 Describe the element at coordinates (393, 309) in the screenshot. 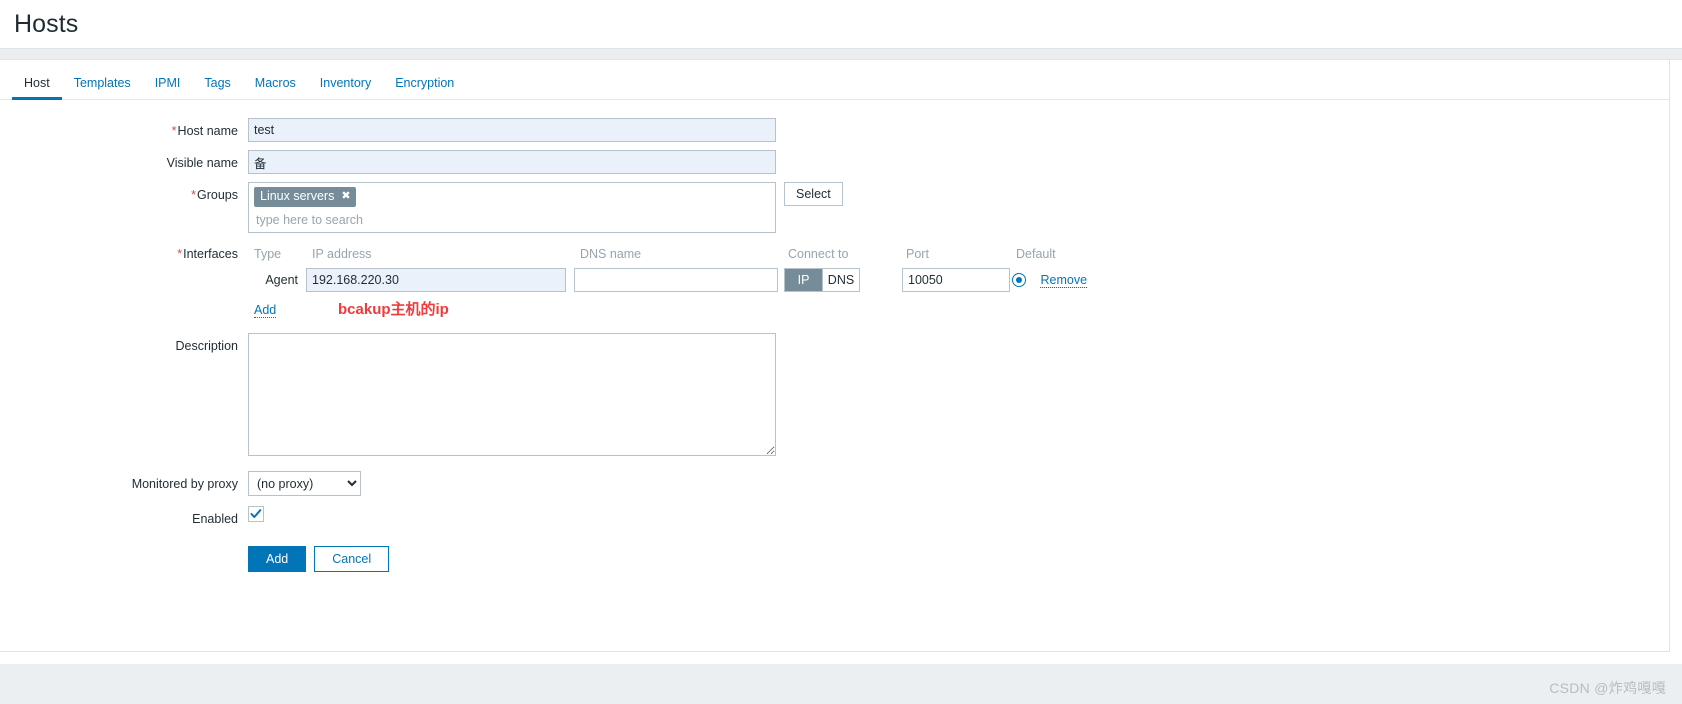

I see `interface-annotation-text: bcakup主机的ip` at that location.